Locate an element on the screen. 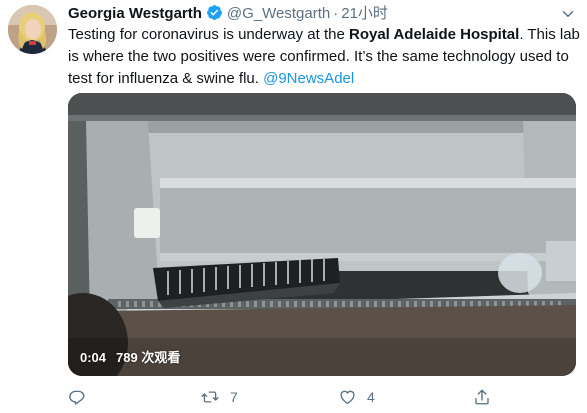  author-handle: @G_Westgarth is located at coordinates (278, 13).